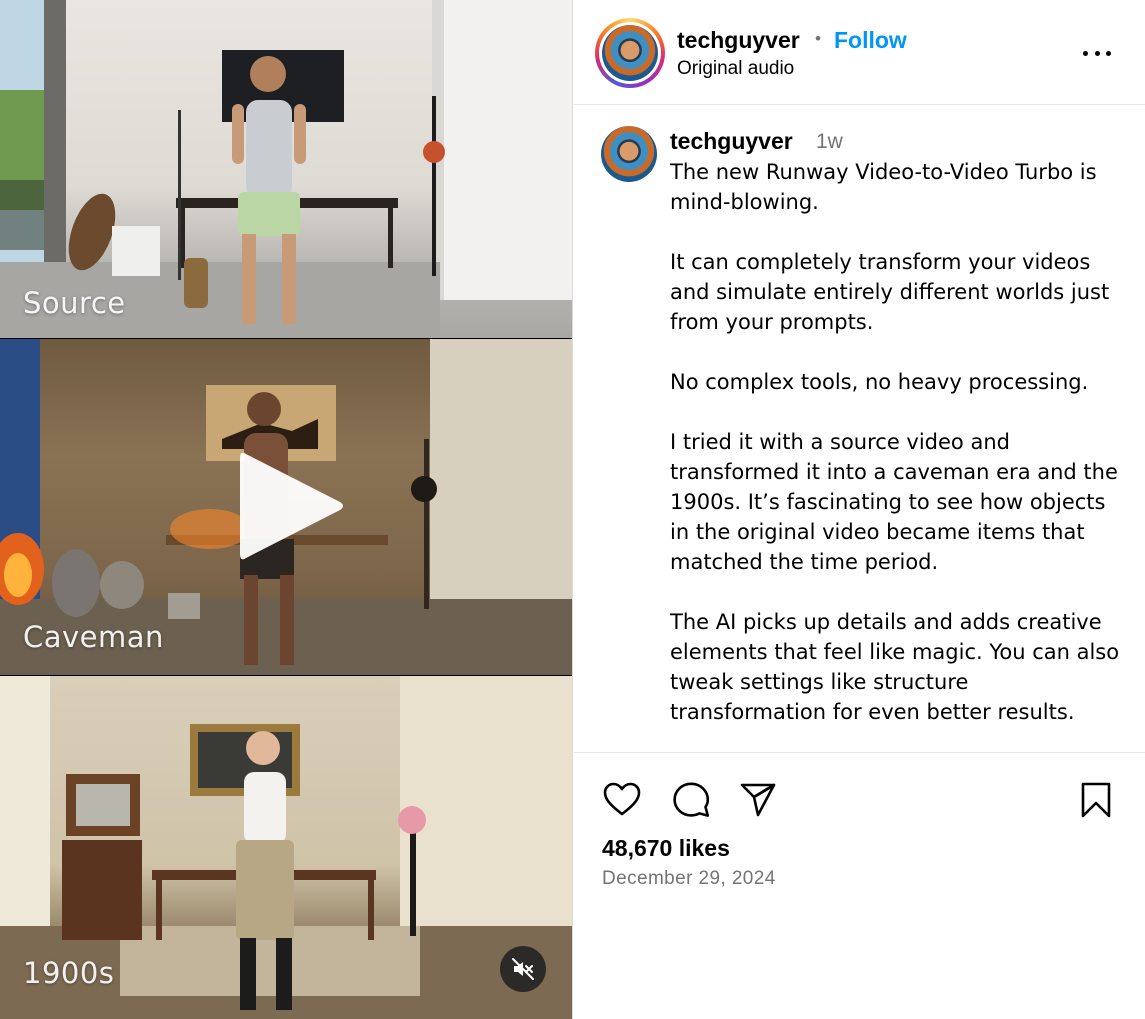  Describe the element at coordinates (74, 303) in the screenshot. I see `panel-label-source: Source` at that location.